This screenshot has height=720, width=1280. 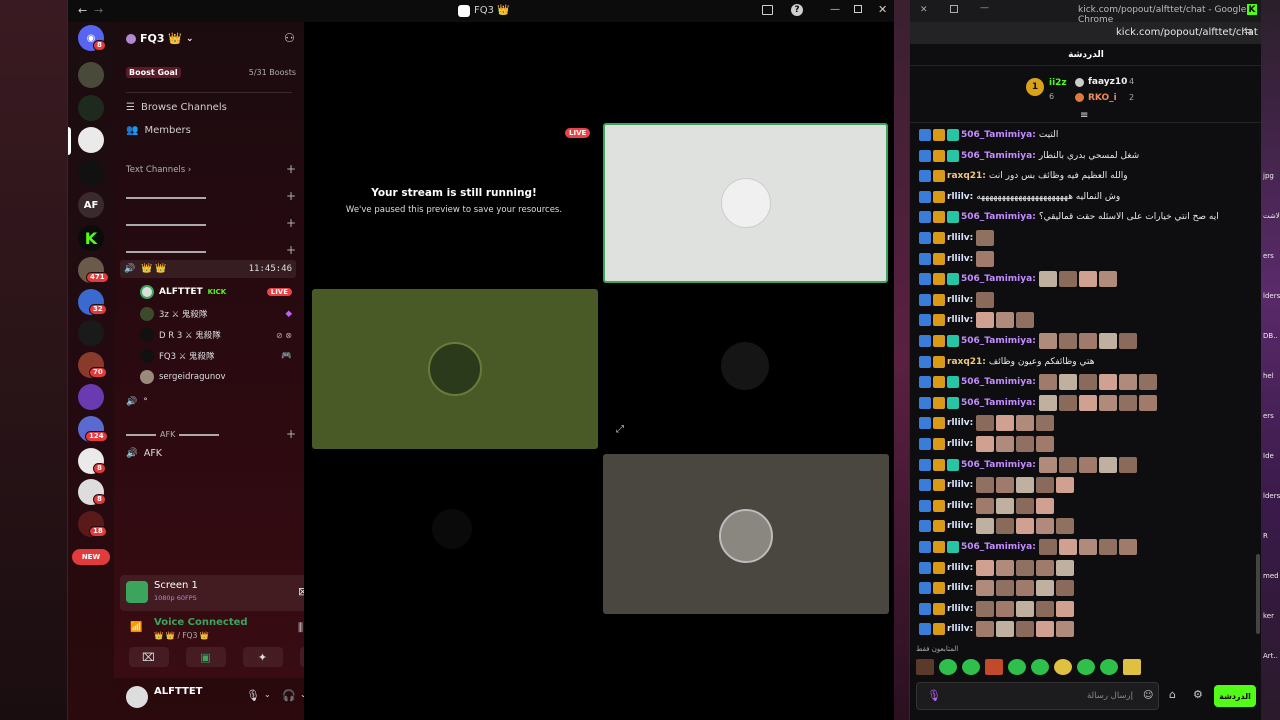 I want to click on desktop-icon-label: Art.., so click(x=1270, y=656).